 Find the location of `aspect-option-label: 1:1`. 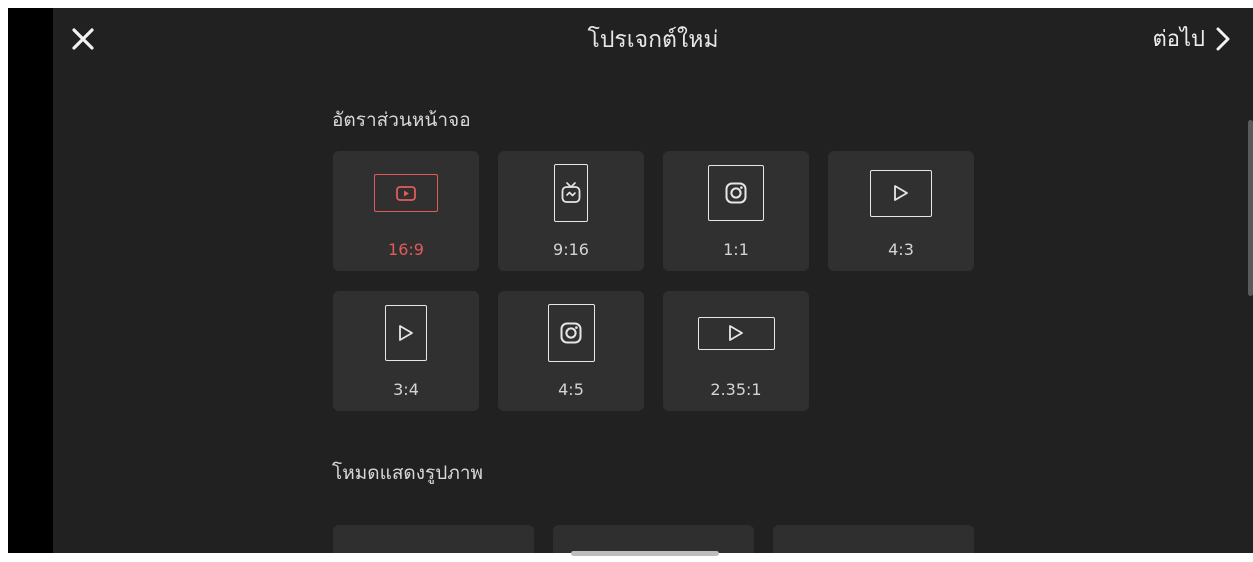

aspect-option-label: 1:1 is located at coordinates (736, 249).